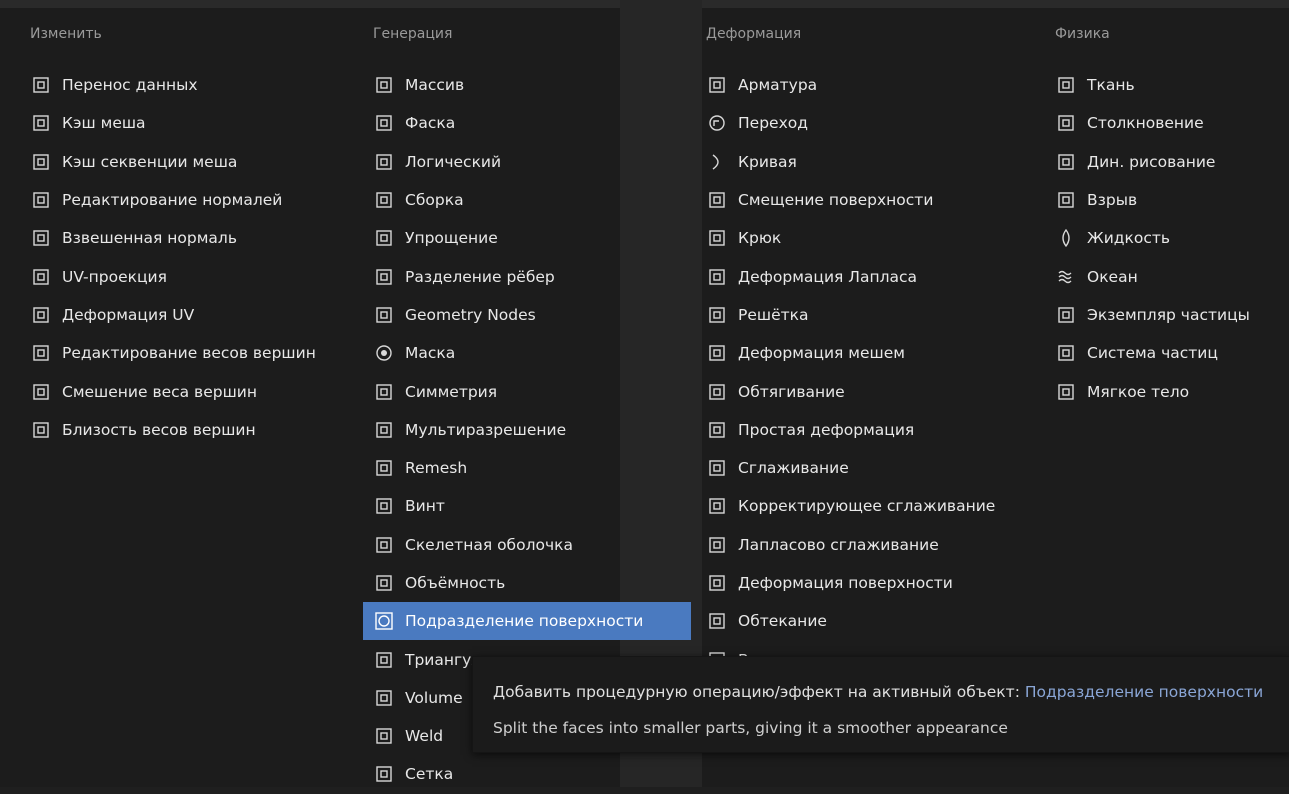 The width and height of the screenshot is (1289, 794). What do you see at coordinates (532, 545) in the screenshot?
I see `menu-item: Скелетная оболочка` at bounding box center [532, 545].